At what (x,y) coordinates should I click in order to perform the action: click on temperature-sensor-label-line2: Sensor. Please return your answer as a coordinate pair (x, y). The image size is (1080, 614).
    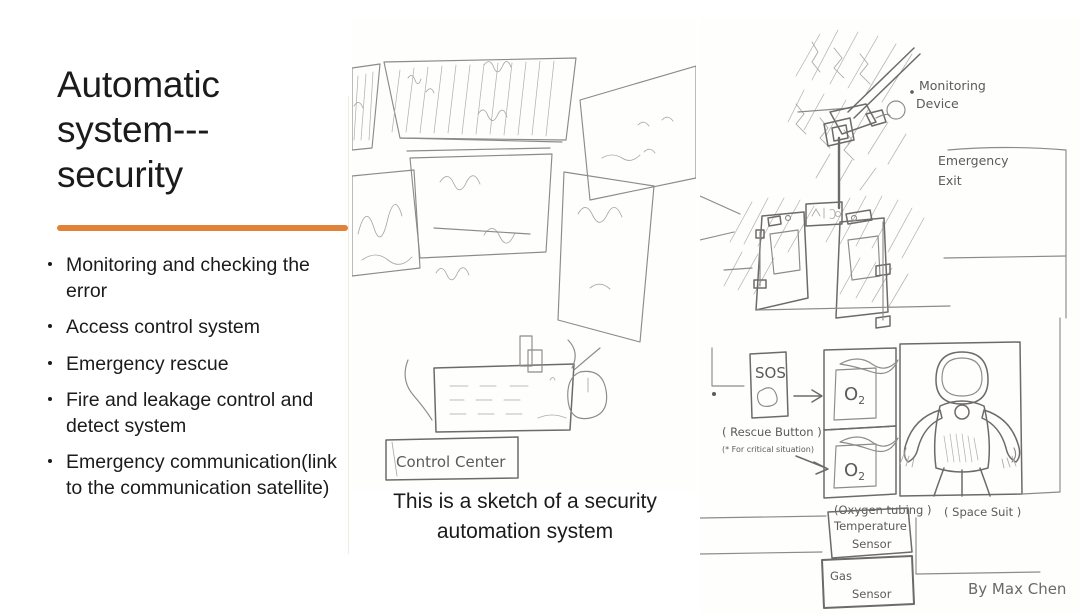
    Looking at the image, I should click on (872, 544).